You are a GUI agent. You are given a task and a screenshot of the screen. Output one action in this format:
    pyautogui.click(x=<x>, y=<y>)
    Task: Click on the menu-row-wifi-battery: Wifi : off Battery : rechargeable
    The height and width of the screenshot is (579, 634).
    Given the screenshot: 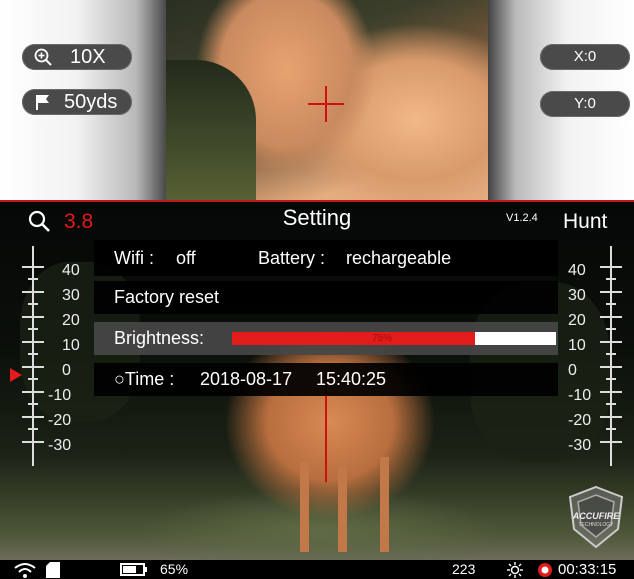 What is the action you would take?
    pyautogui.click(x=326, y=258)
    